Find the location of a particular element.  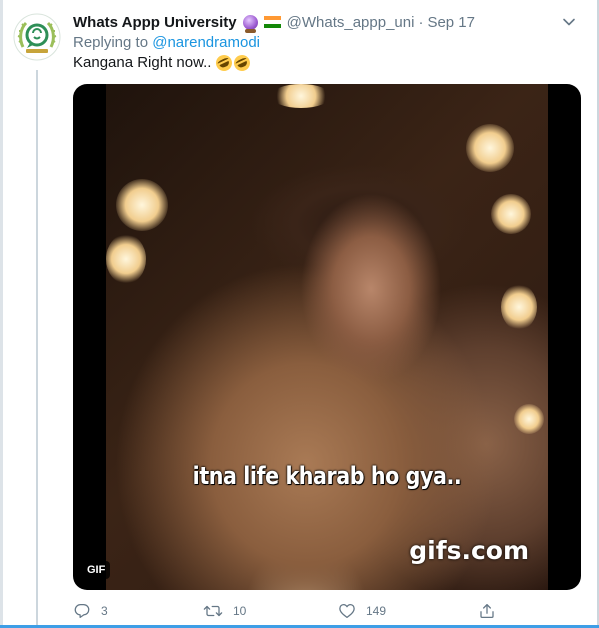

author-avatar is located at coordinates (37, 37).